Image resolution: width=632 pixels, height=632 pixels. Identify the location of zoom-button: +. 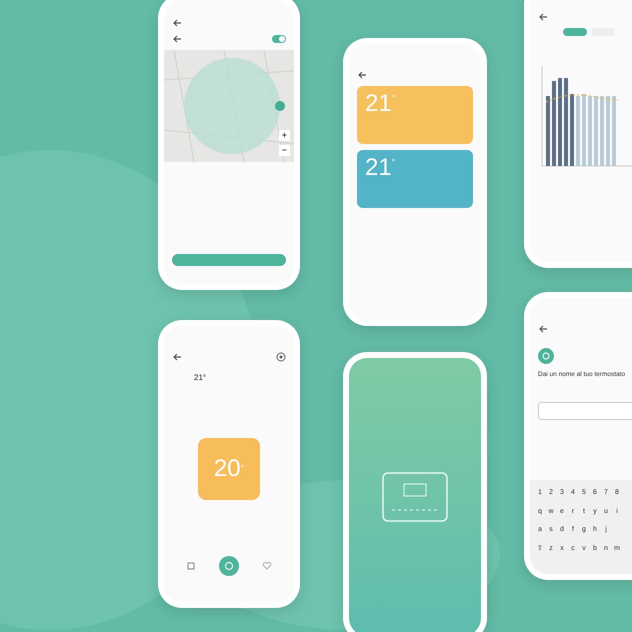
(284, 135).